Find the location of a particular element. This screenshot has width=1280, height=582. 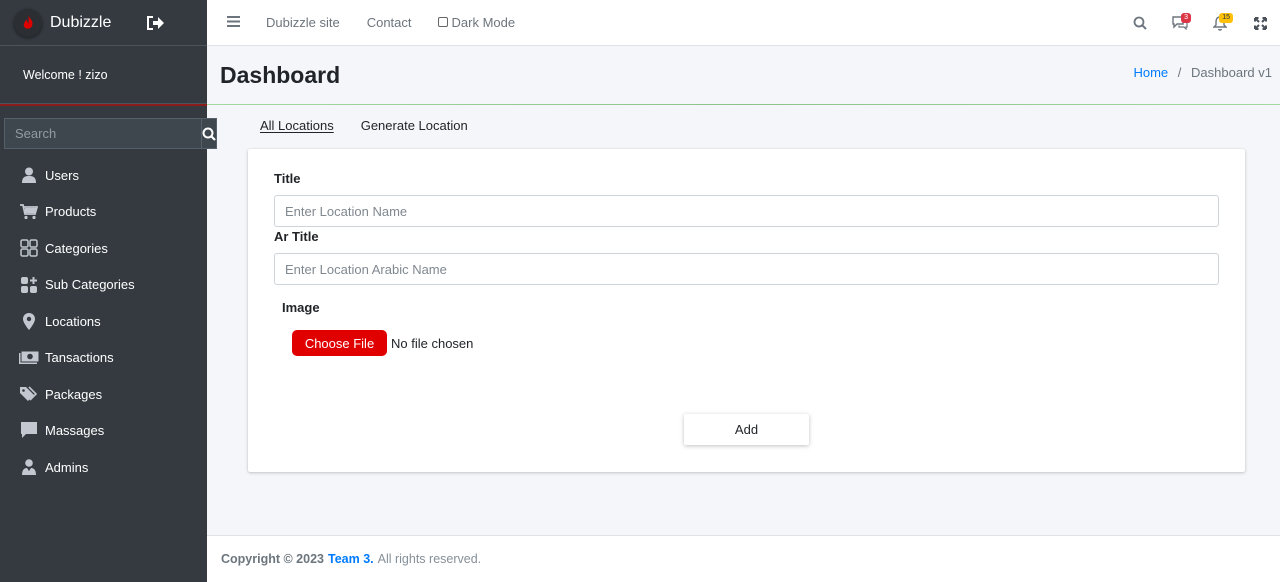

sidebar-item-label: Products is located at coordinates (71, 212).